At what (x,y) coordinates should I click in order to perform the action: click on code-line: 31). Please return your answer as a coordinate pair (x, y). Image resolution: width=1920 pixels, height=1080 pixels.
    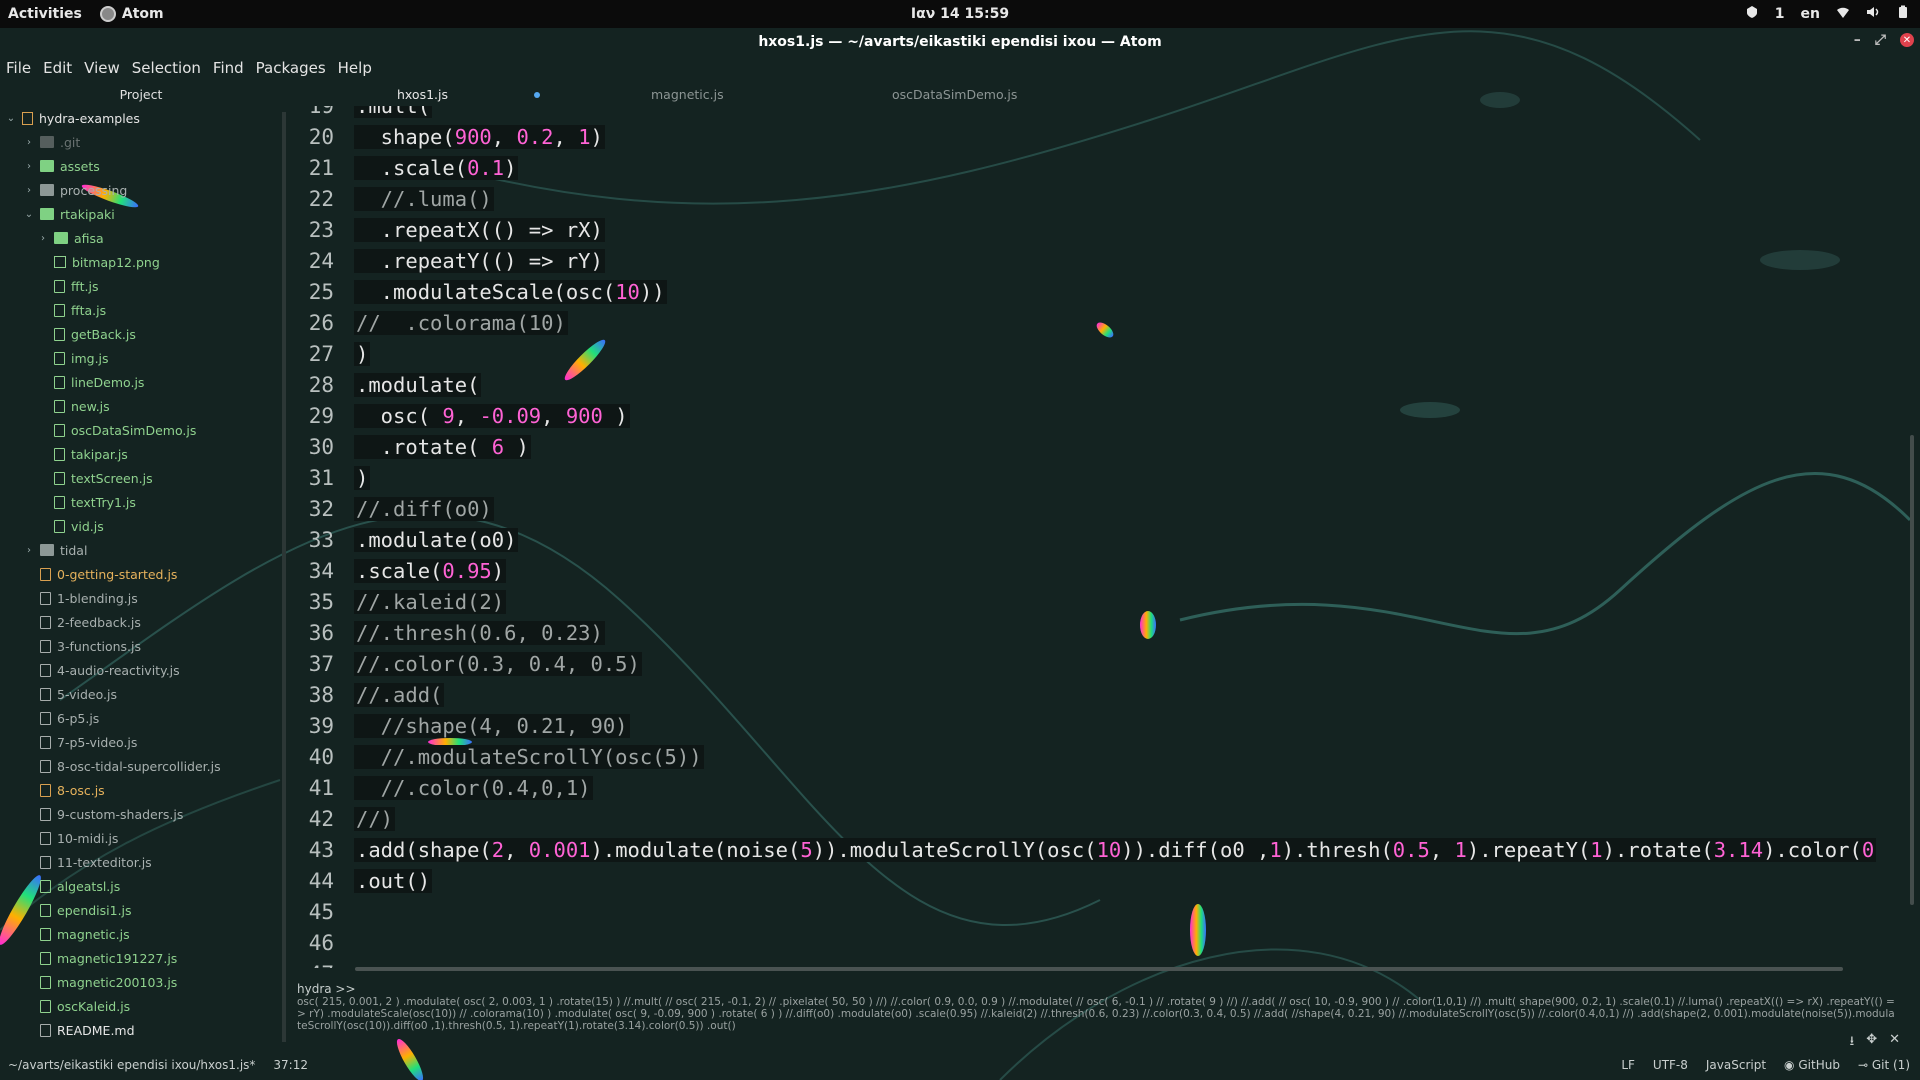
    Looking at the image, I should click on (1100, 477).